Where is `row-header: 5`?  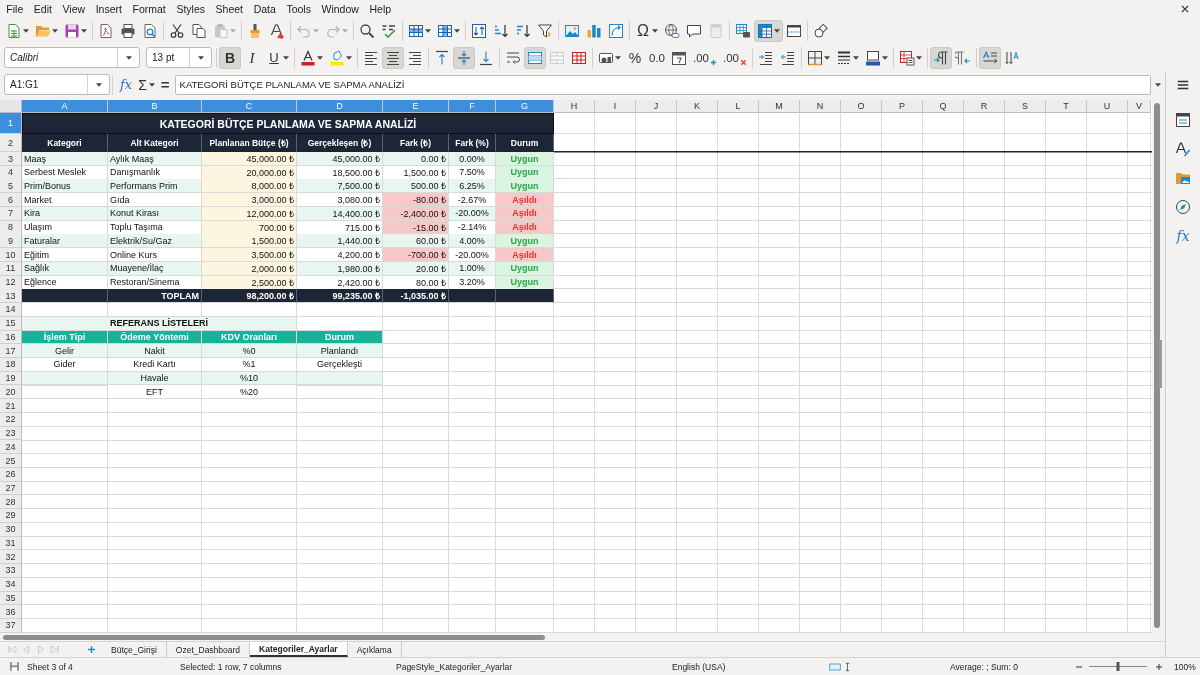 row-header: 5 is located at coordinates (11, 186).